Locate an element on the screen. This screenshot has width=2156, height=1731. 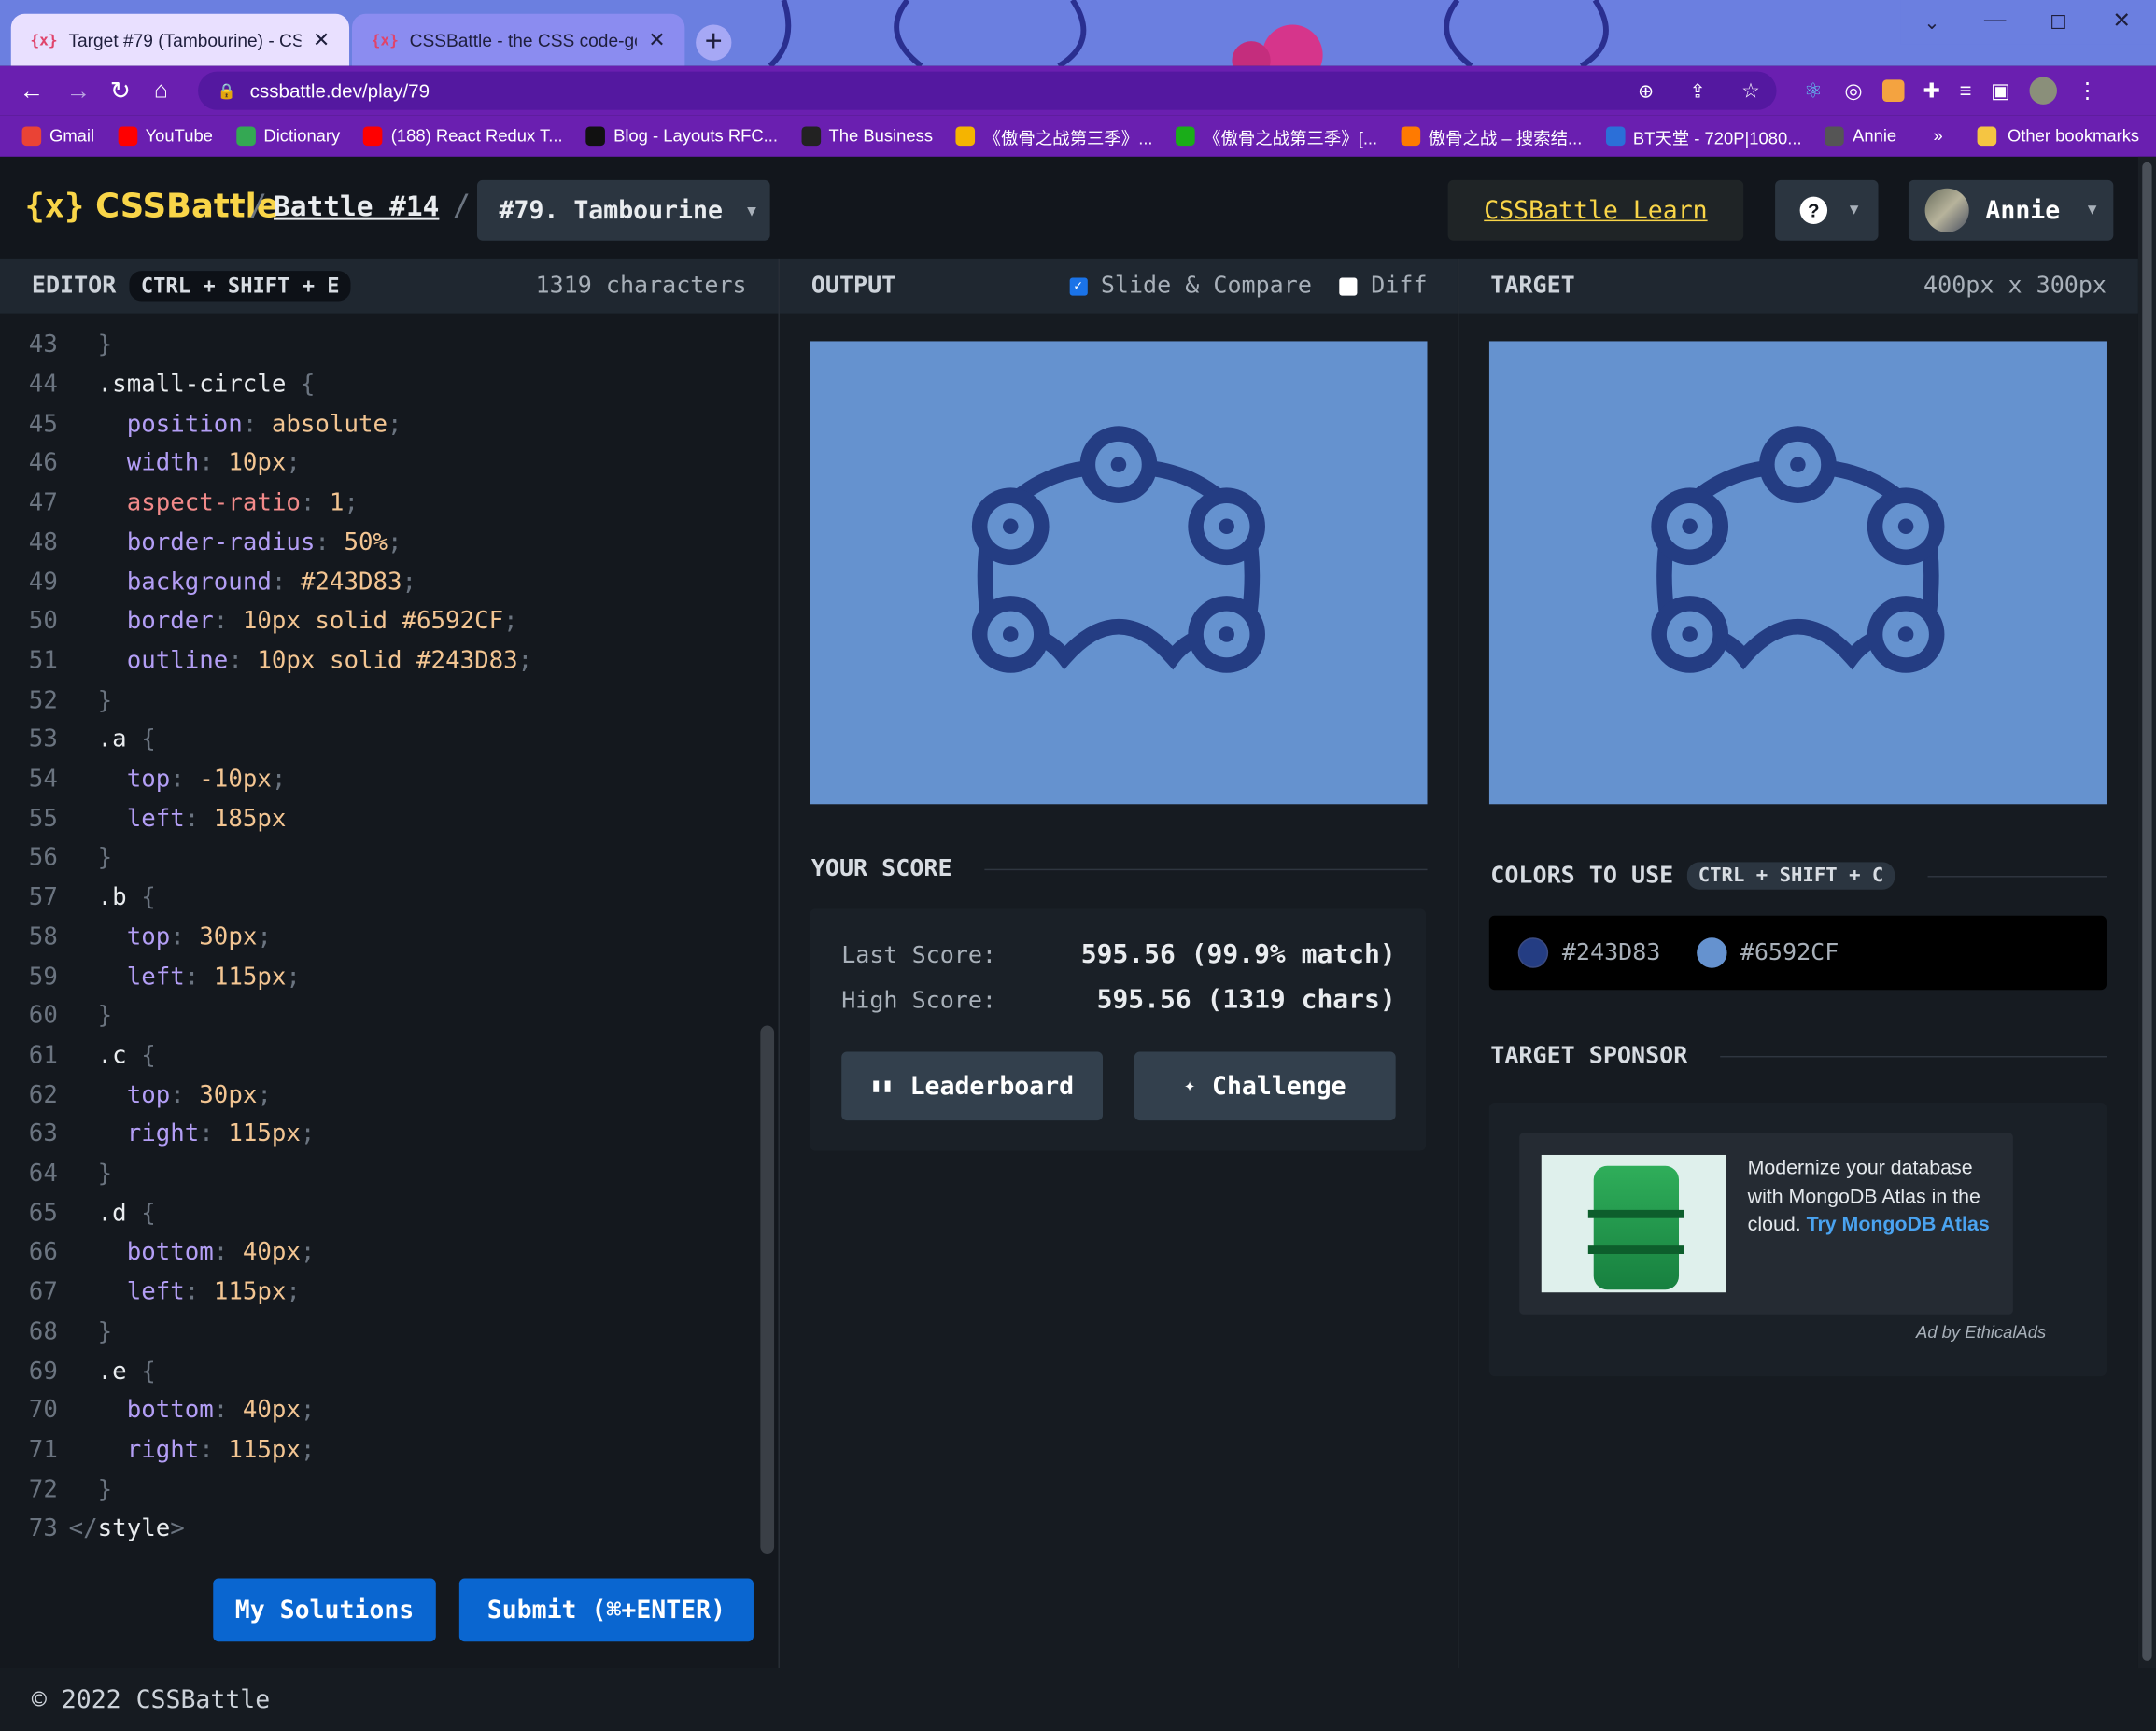
forward-icon: → is located at coordinates (81, 91).